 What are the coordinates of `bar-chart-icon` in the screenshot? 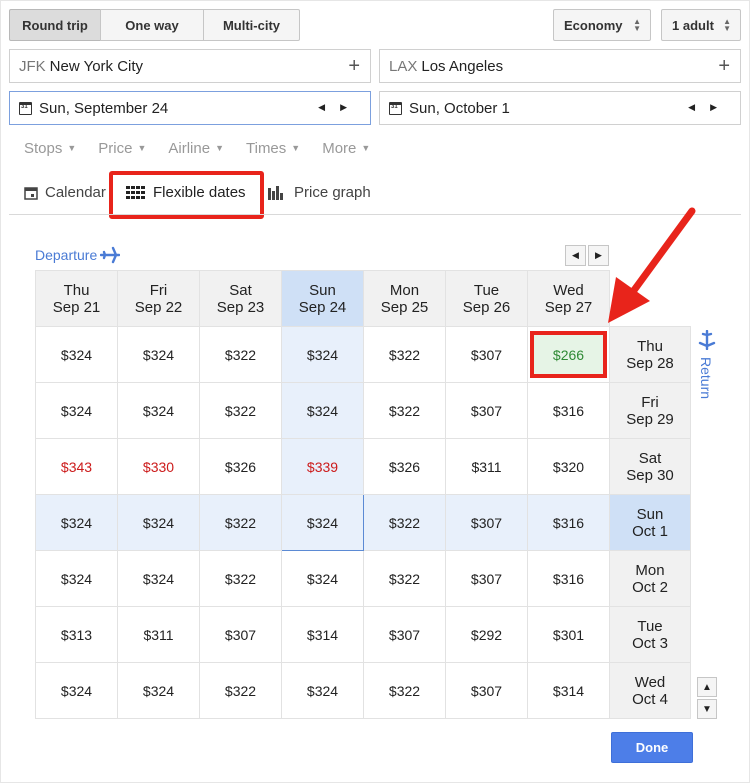 It's located at (275, 192).